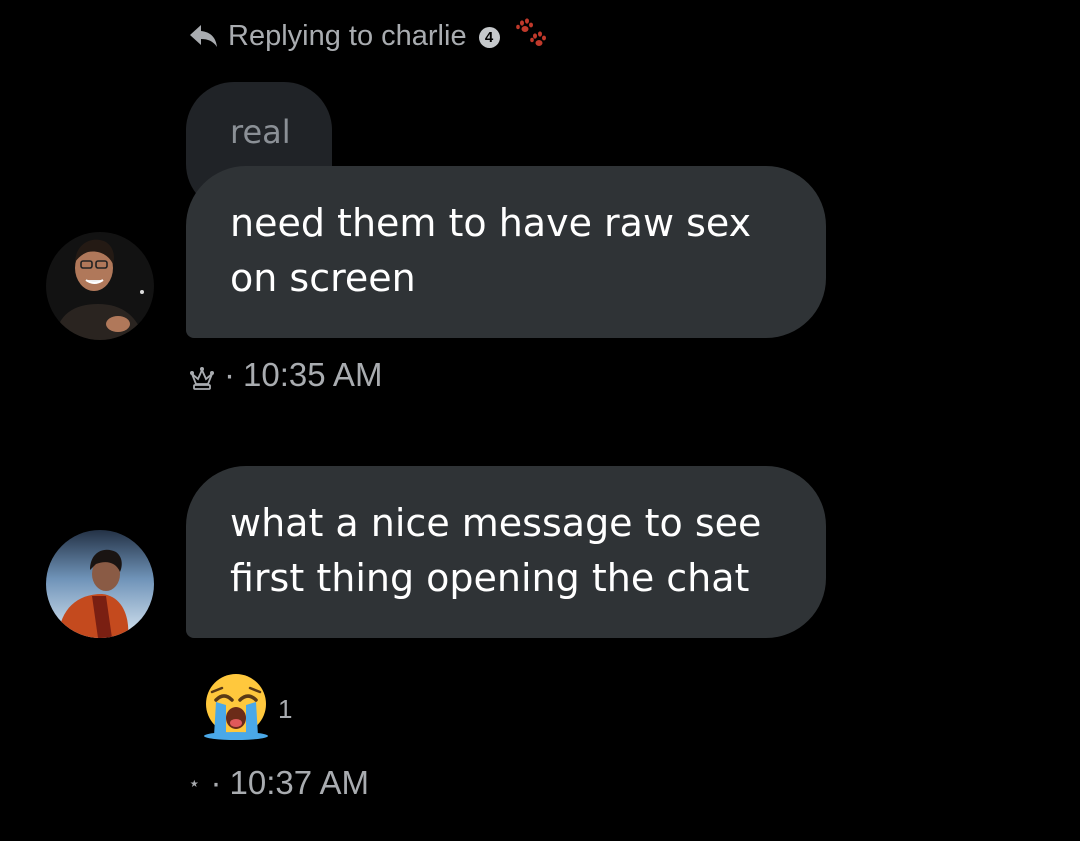  Describe the element at coordinates (347, 35) in the screenshot. I see `reply-target-text: Replying to charlie` at that location.